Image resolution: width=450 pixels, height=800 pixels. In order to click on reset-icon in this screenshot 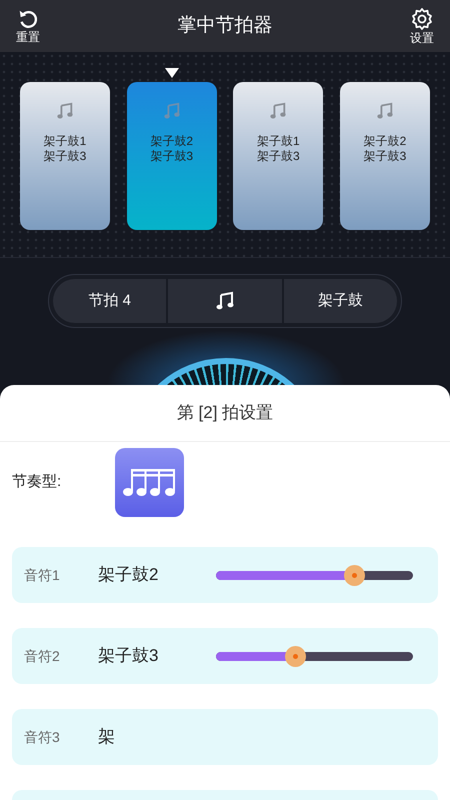, I will do `click(28, 19)`.